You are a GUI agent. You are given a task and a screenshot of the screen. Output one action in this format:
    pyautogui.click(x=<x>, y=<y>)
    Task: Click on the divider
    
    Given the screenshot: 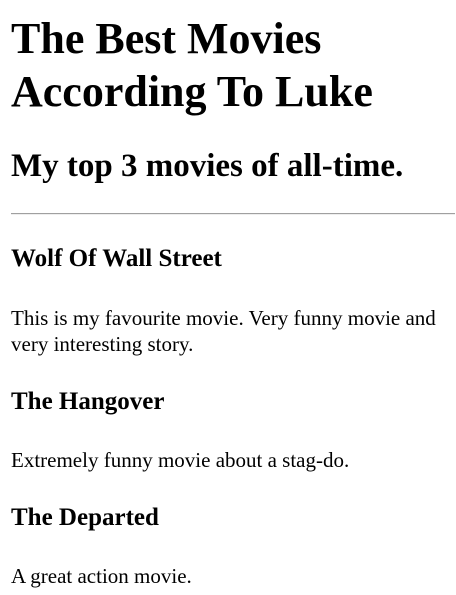 What is the action you would take?
    pyautogui.click(x=233, y=214)
    